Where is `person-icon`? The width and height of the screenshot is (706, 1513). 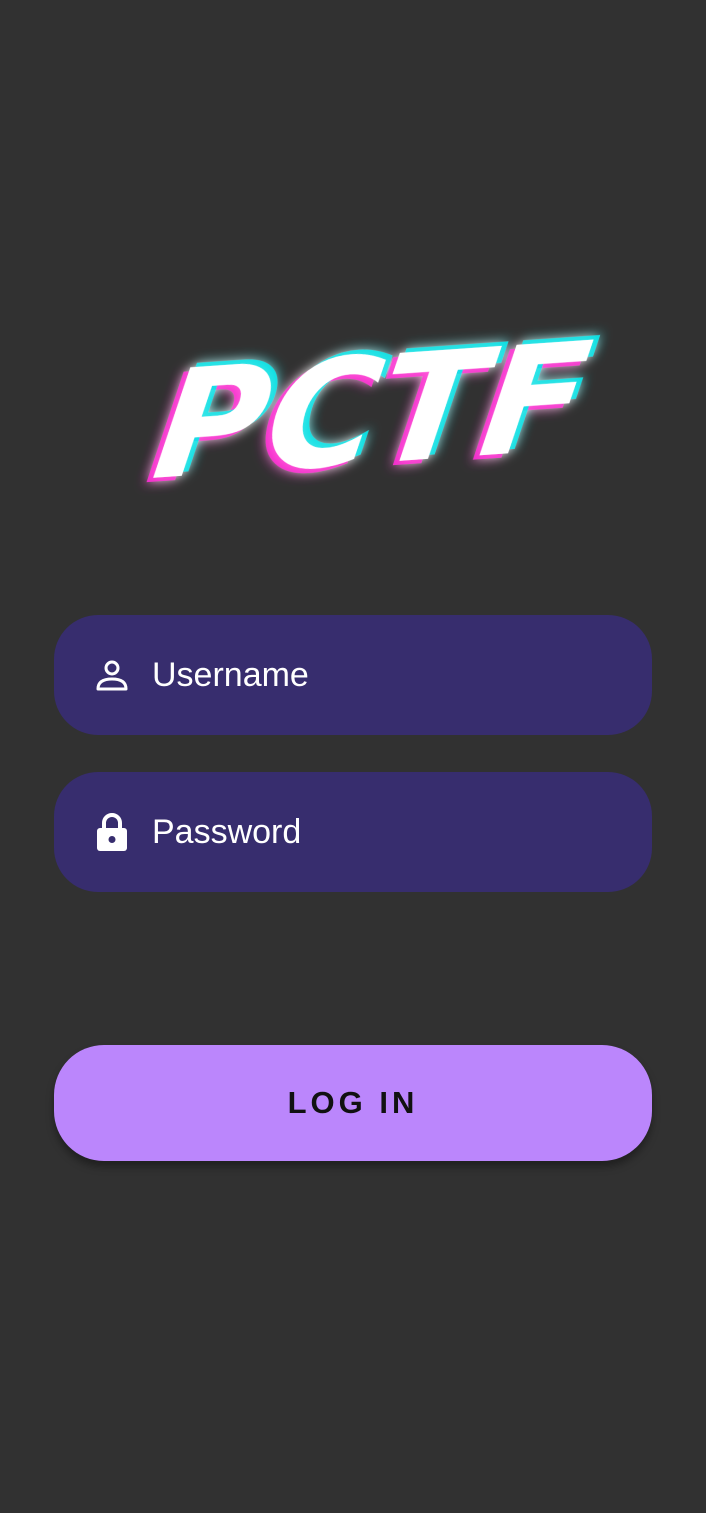
person-icon is located at coordinates (112, 675).